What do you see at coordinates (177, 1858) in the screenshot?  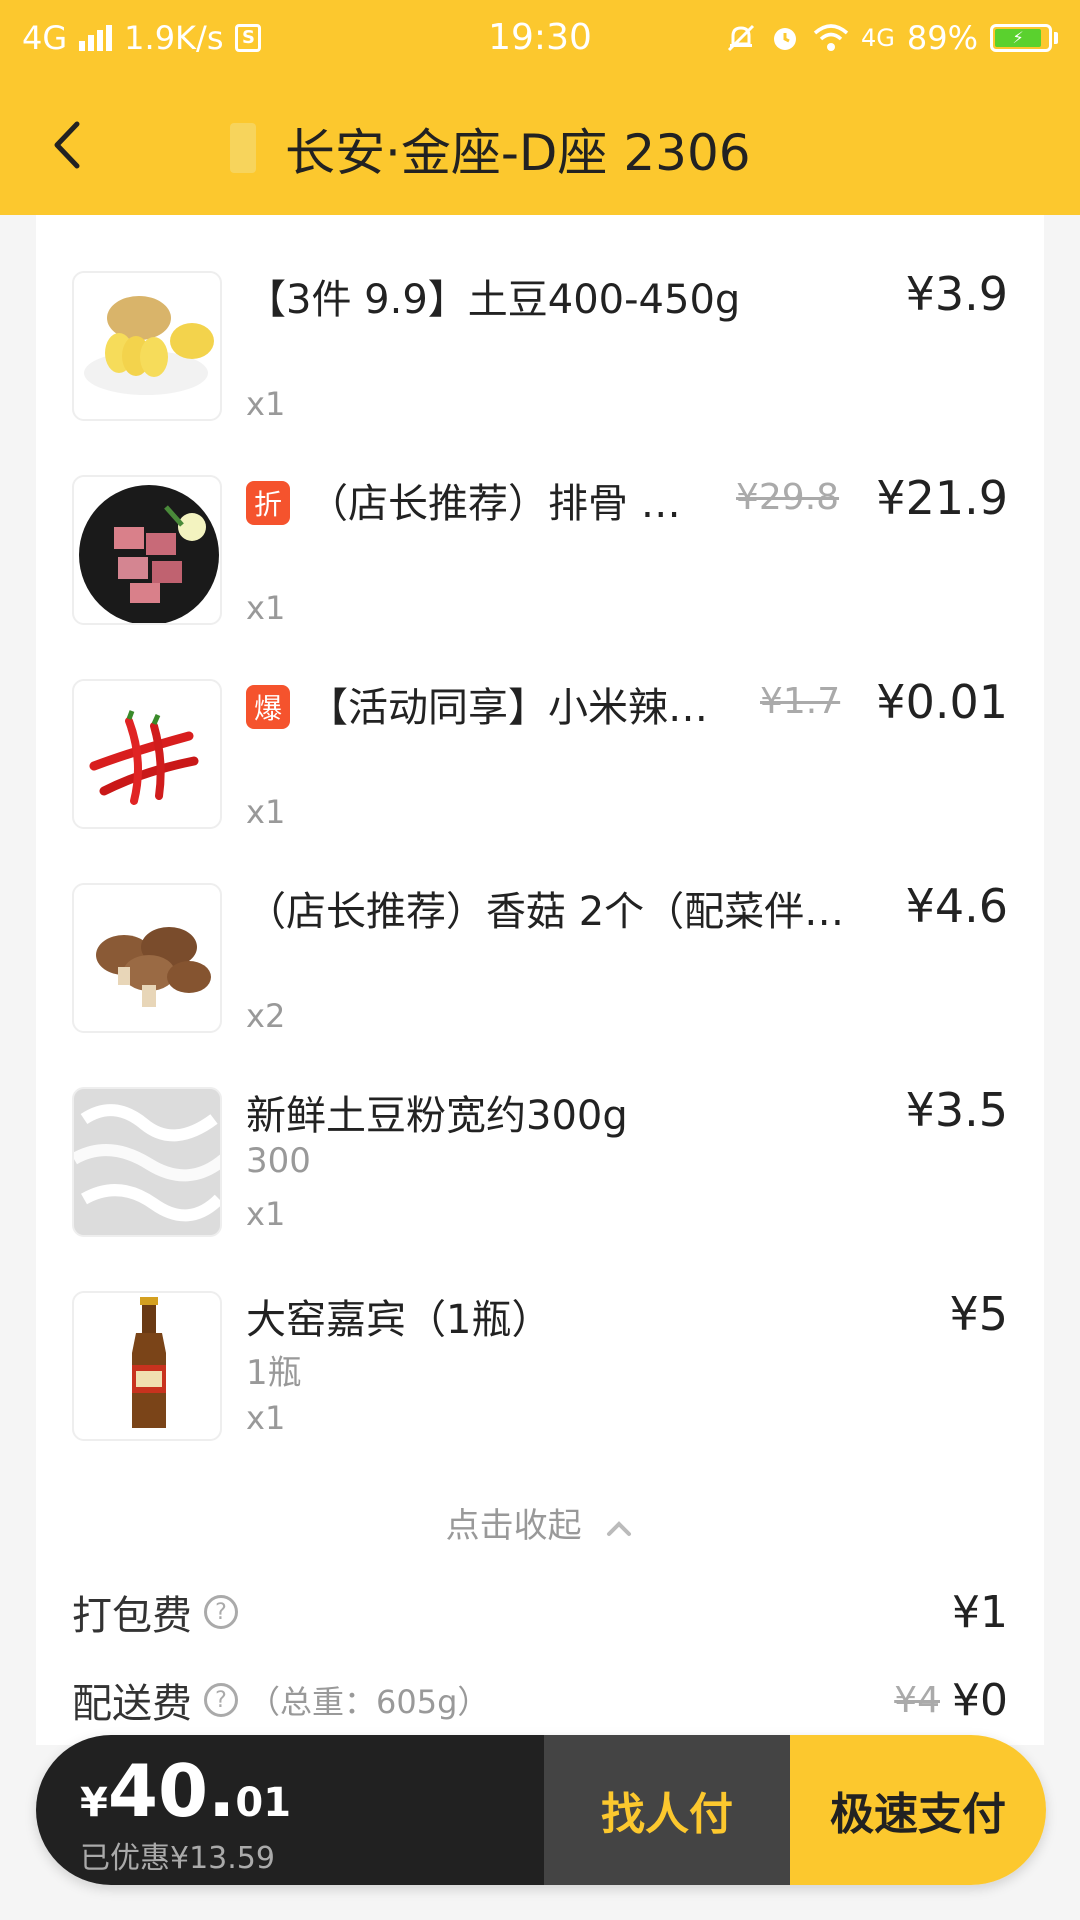 I see `discount-text: 已优惠¥13.59` at bounding box center [177, 1858].